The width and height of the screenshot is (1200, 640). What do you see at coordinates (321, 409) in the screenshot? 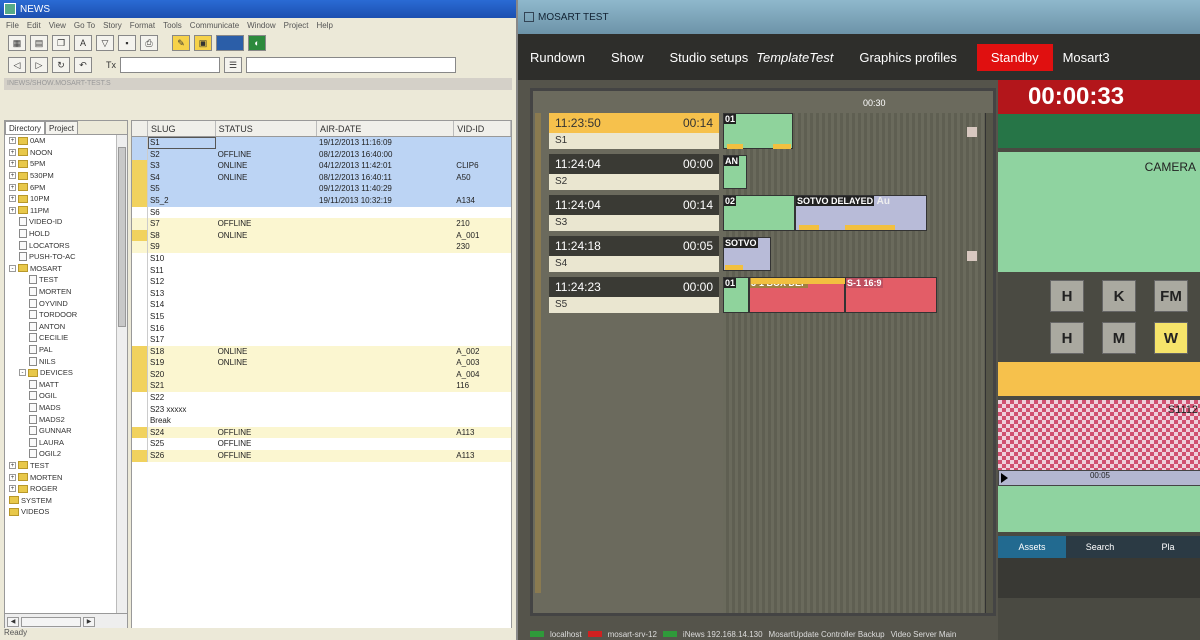
I see `table-row: S23 xxxxx` at bounding box center [321, 409].